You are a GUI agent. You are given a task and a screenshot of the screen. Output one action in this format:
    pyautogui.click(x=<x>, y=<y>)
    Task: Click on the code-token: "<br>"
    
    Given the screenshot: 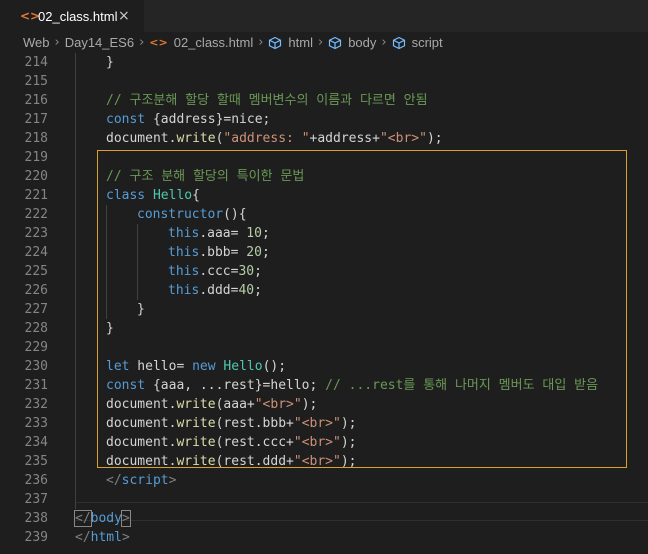 What is the action you would take?
    pyautogui.click(x=317, y=442)
    